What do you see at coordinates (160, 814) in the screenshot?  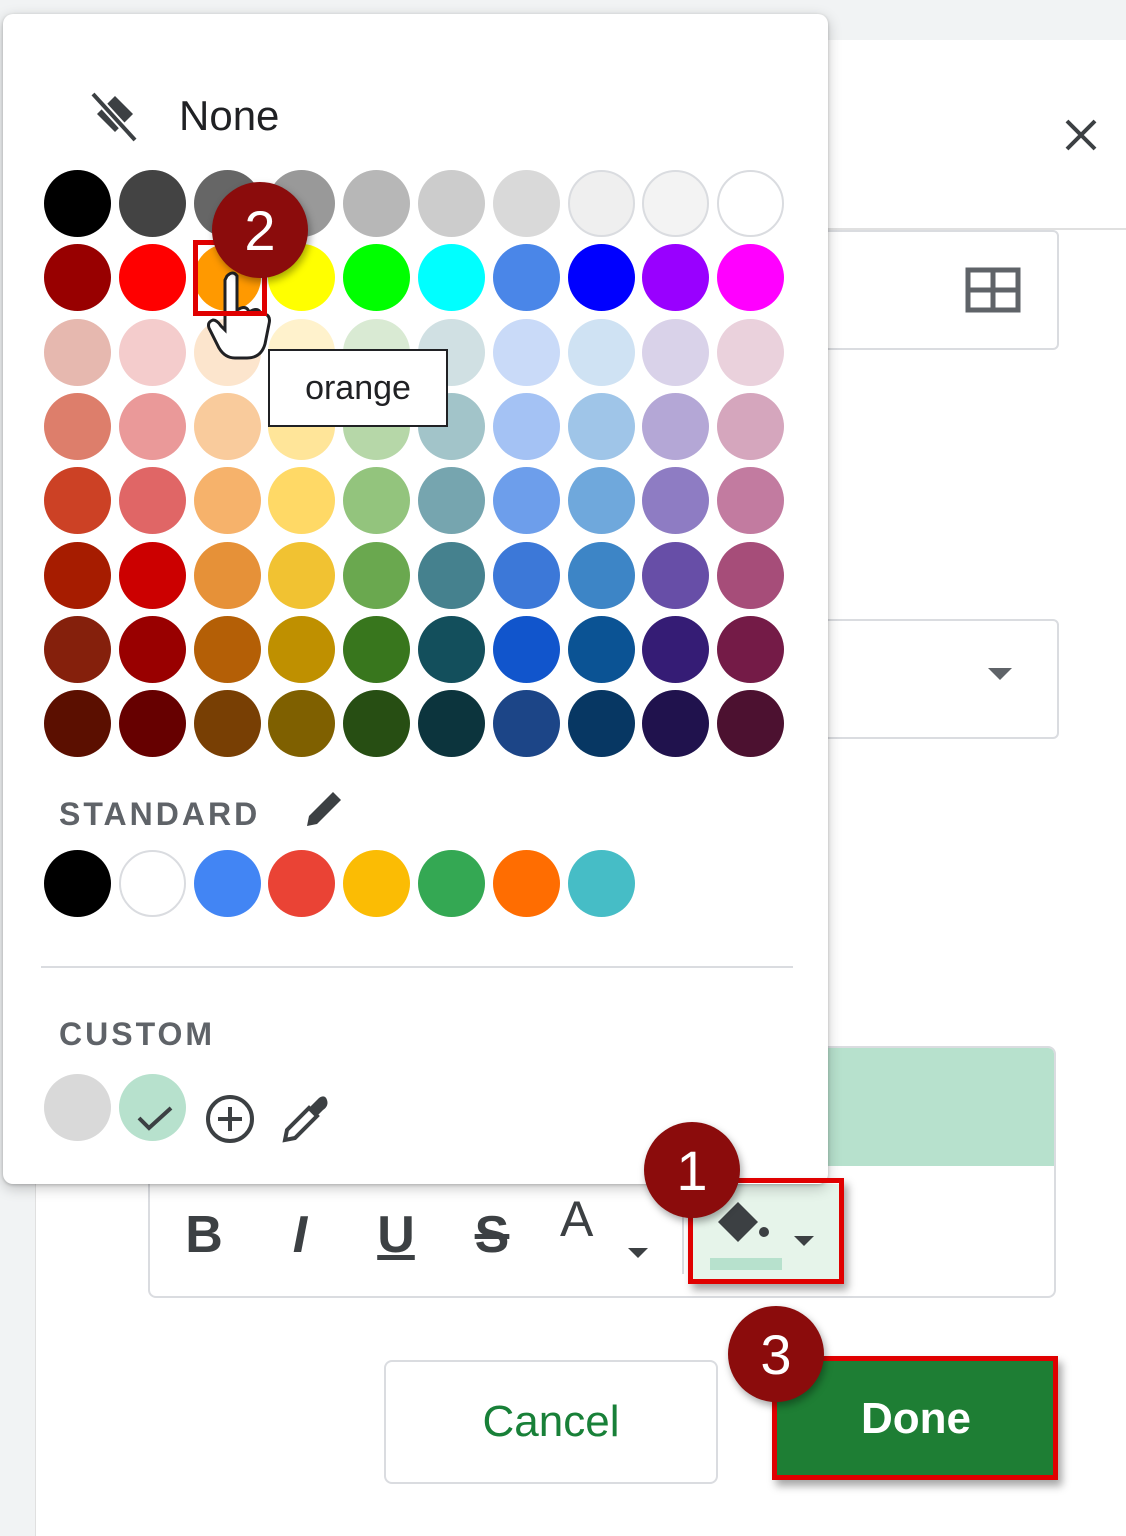 I see `standard-section-label: STANDARD` at bounding box center [160, 814].